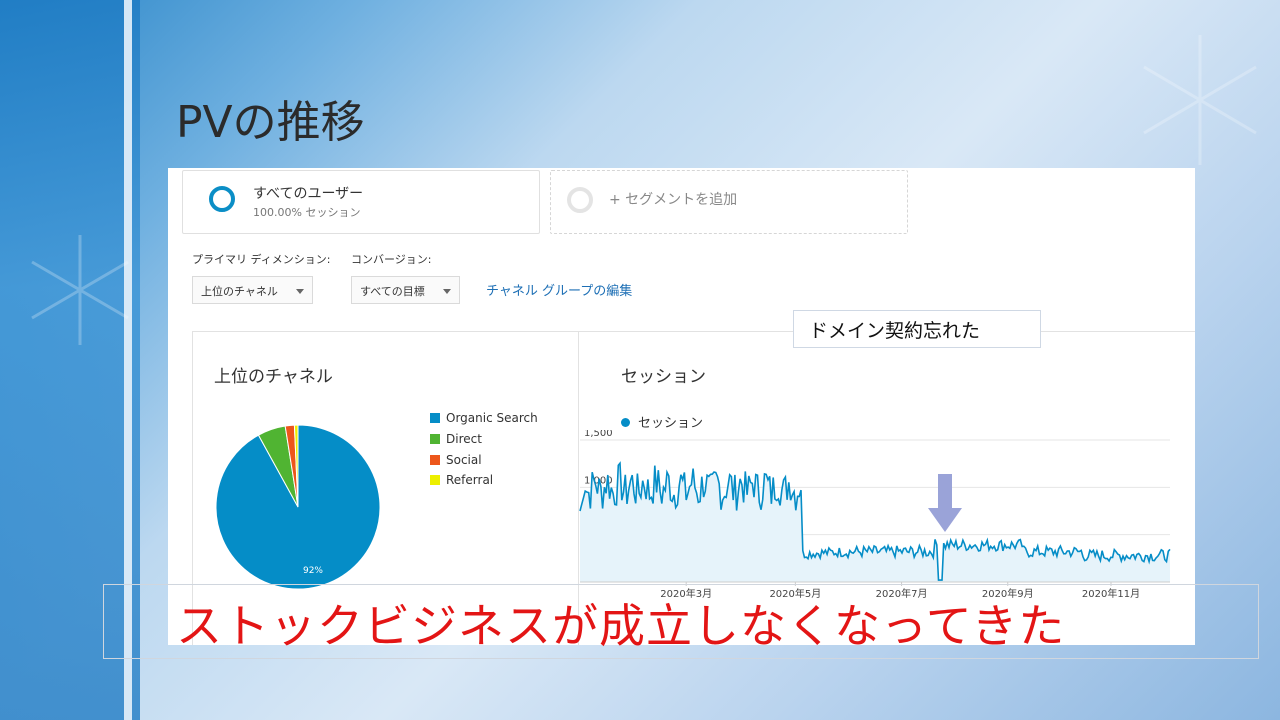 This screenshot has width=1280, height=720. I want to click on annotation-box: ドメイン契約忘れた, so click(917, 329).